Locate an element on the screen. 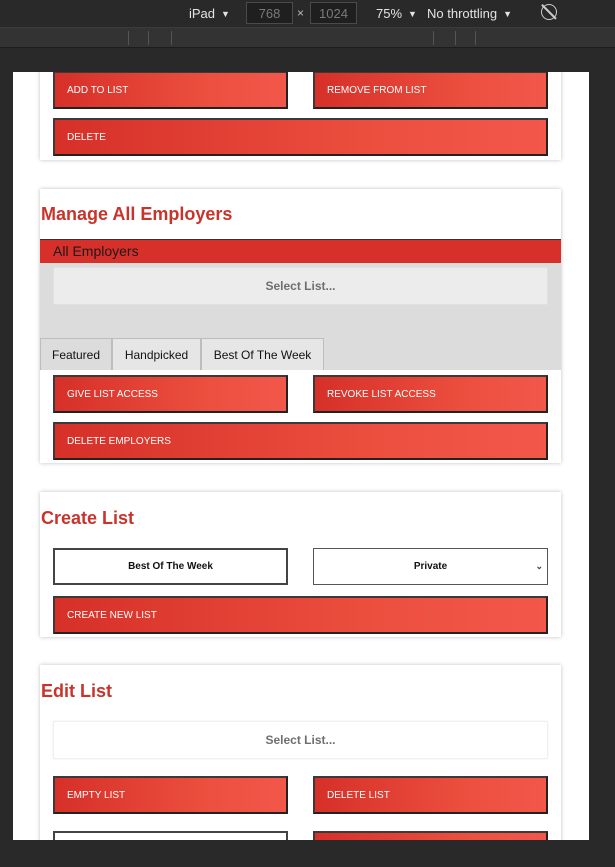 The width and height of the screenshot is (615, 867). all-employers-label: All Employers is located at coordinates (96, 251).